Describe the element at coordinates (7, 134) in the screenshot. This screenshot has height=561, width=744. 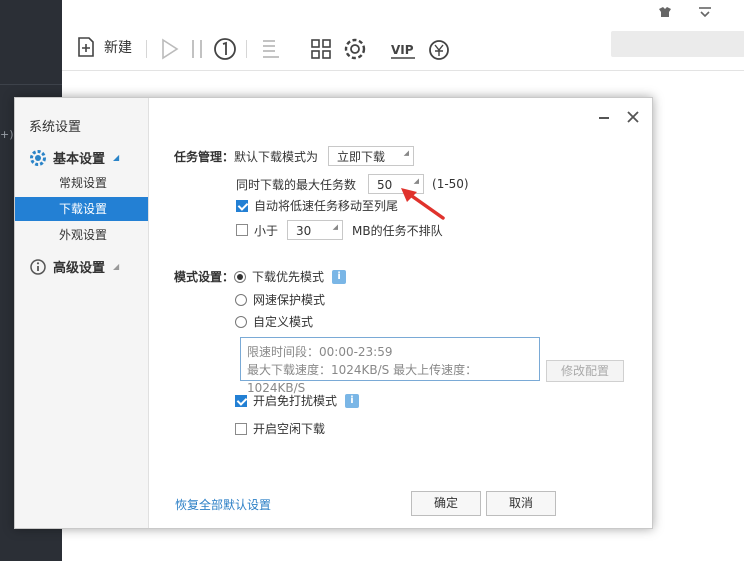
I see `sidebar-edge-text: +)` at that location.